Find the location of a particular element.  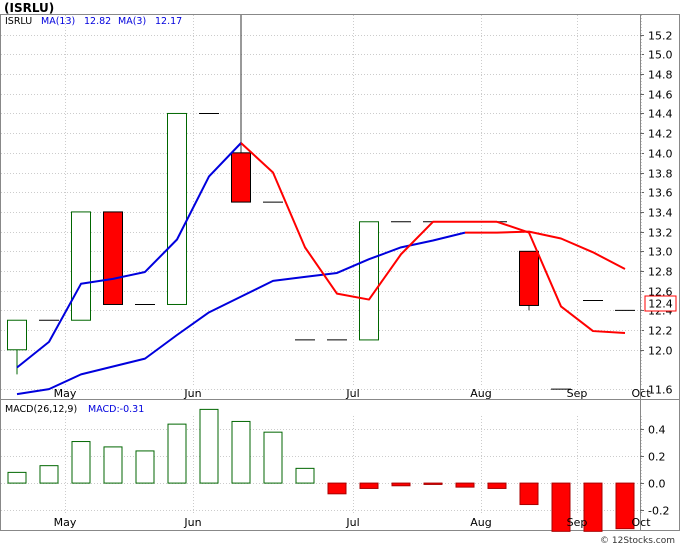

macd-label: MACD(26,12,9) is located at coordinates (41, 409).